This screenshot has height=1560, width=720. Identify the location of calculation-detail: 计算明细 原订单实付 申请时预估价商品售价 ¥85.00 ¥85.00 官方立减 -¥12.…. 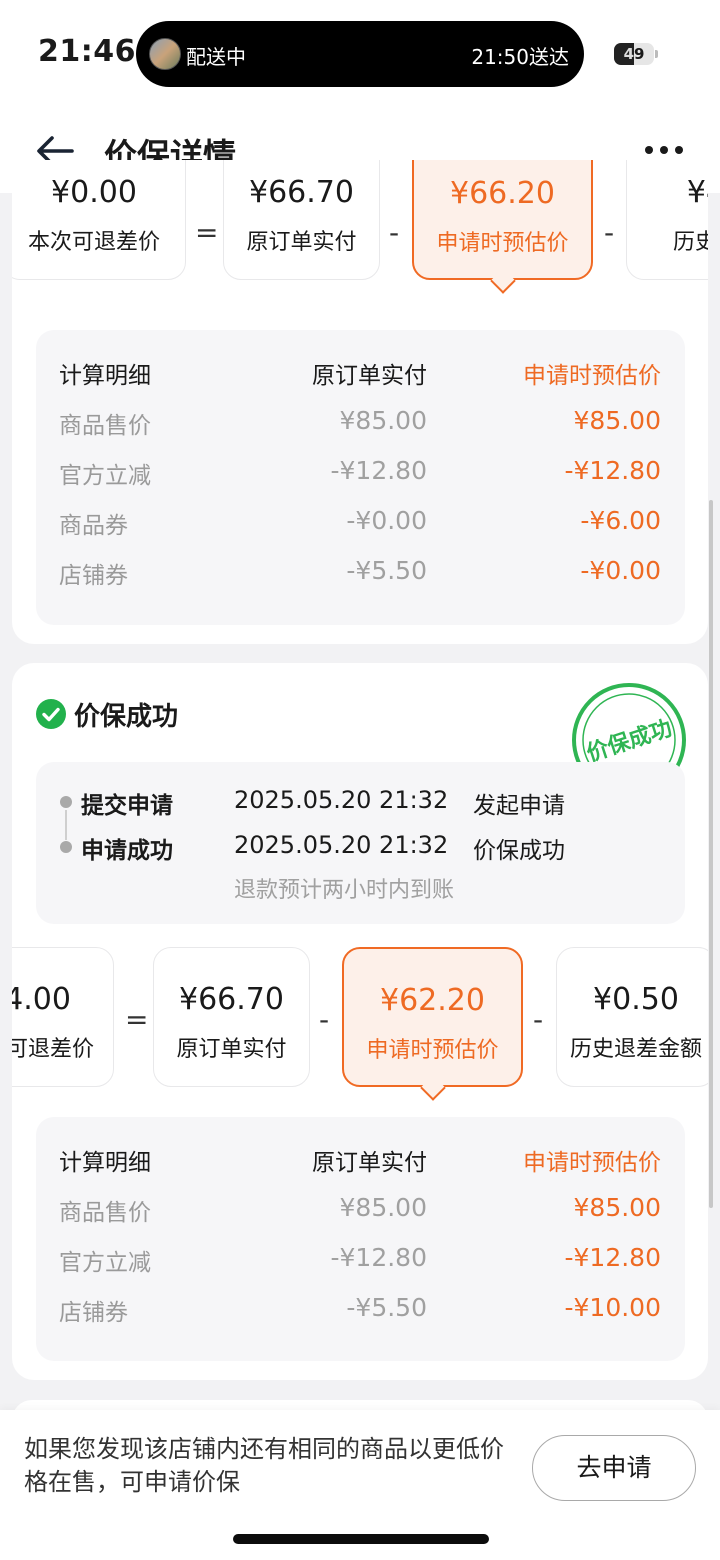
(360, 1239).